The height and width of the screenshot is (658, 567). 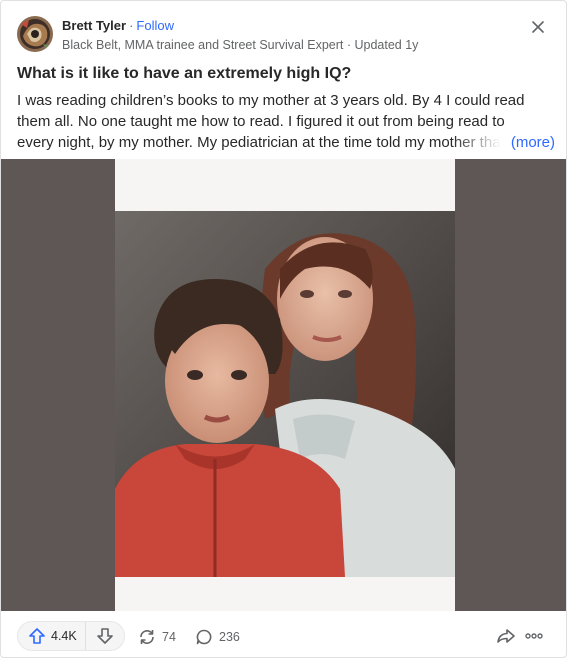 I want to click on close-button, so click(x=538, y=27).